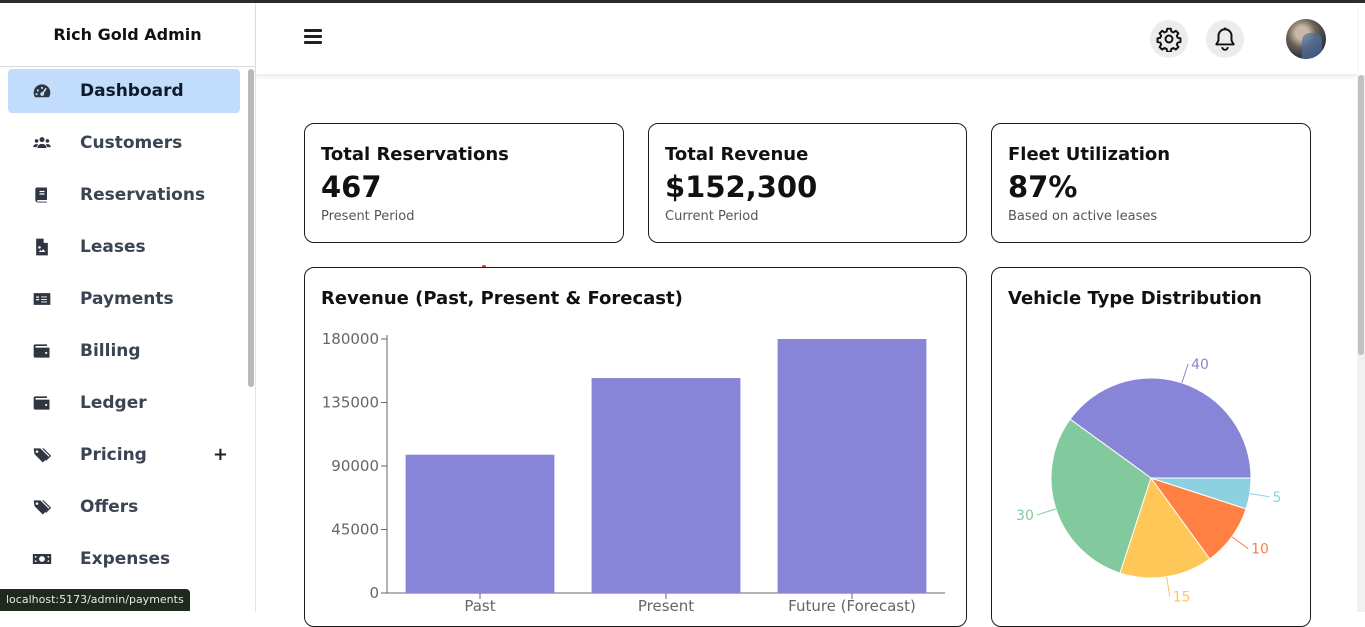 This screenshot has height=627, width=1365. I want to click on pie-slice-label: 30, so click(1025, 516).